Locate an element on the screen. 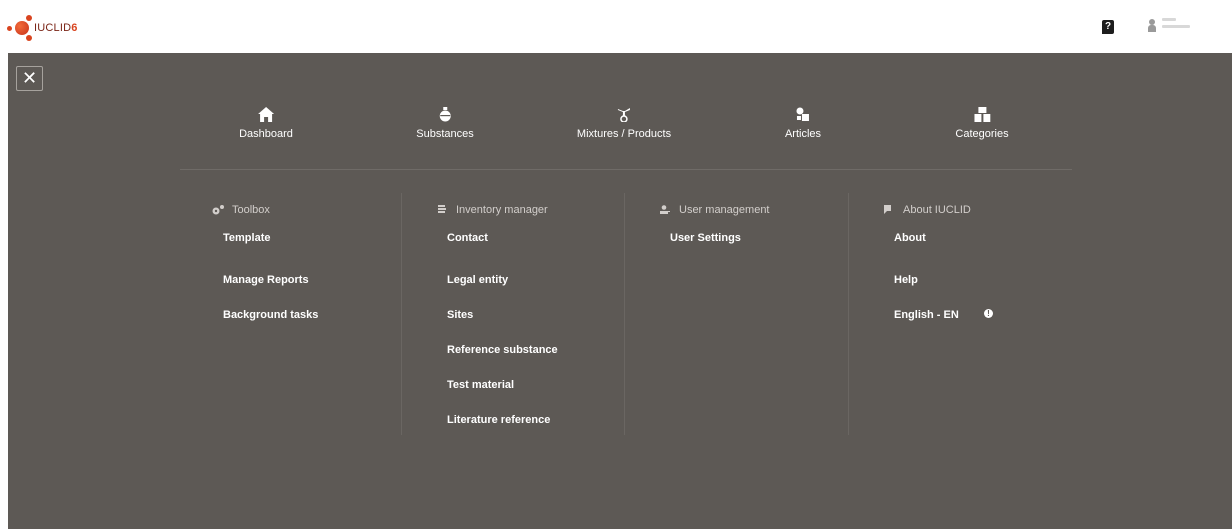  menu-item-manage-reports: Manage Reports is located at coordinates (312, 280).